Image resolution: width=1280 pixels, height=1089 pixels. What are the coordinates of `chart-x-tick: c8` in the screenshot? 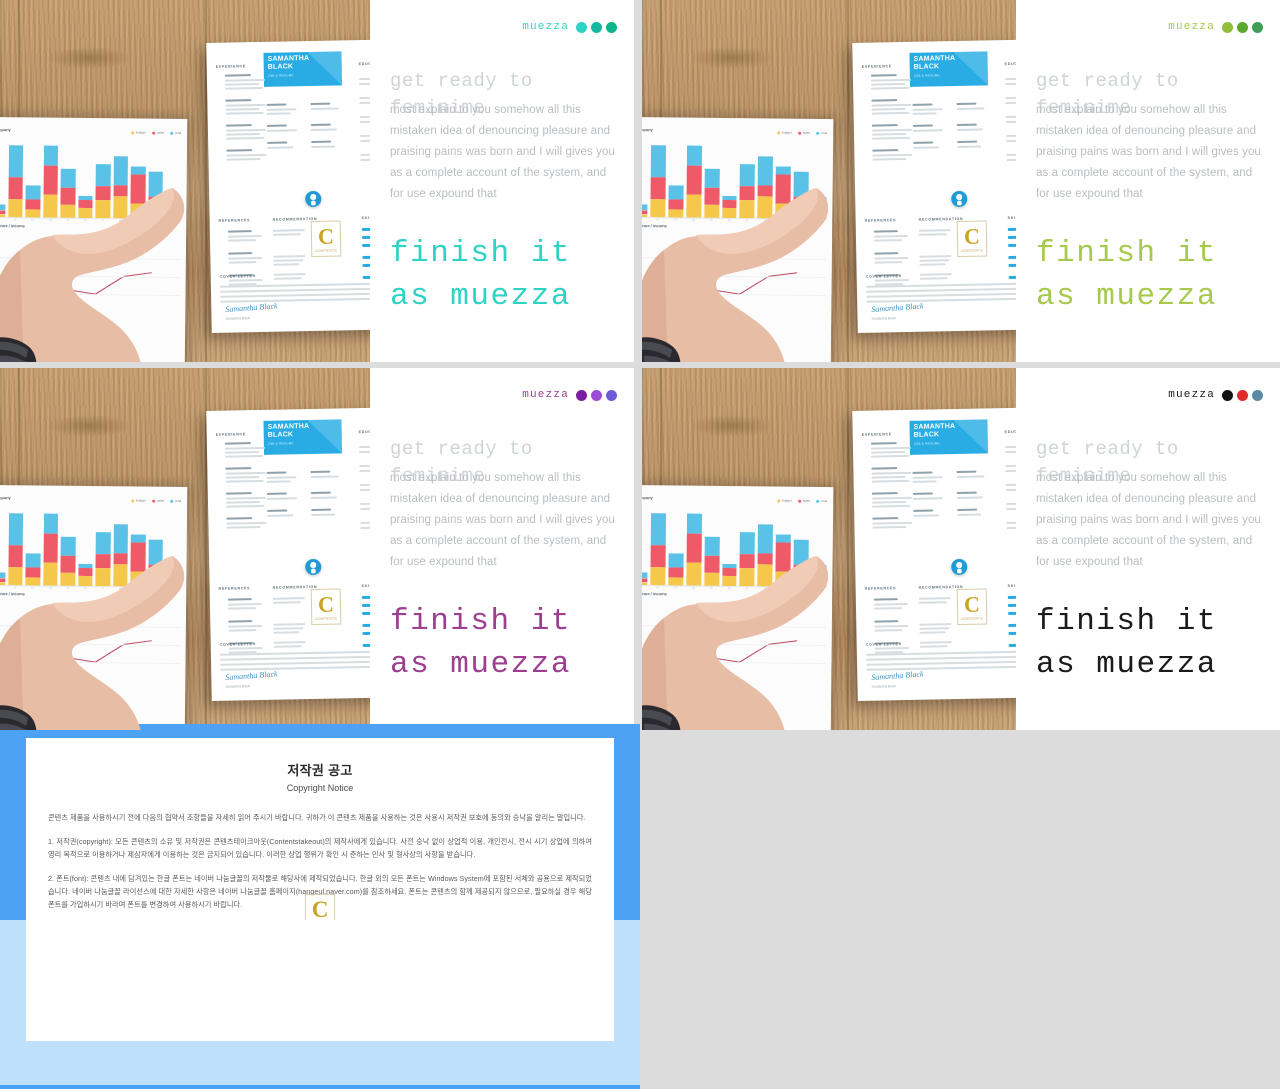 It's located at (765, 221).